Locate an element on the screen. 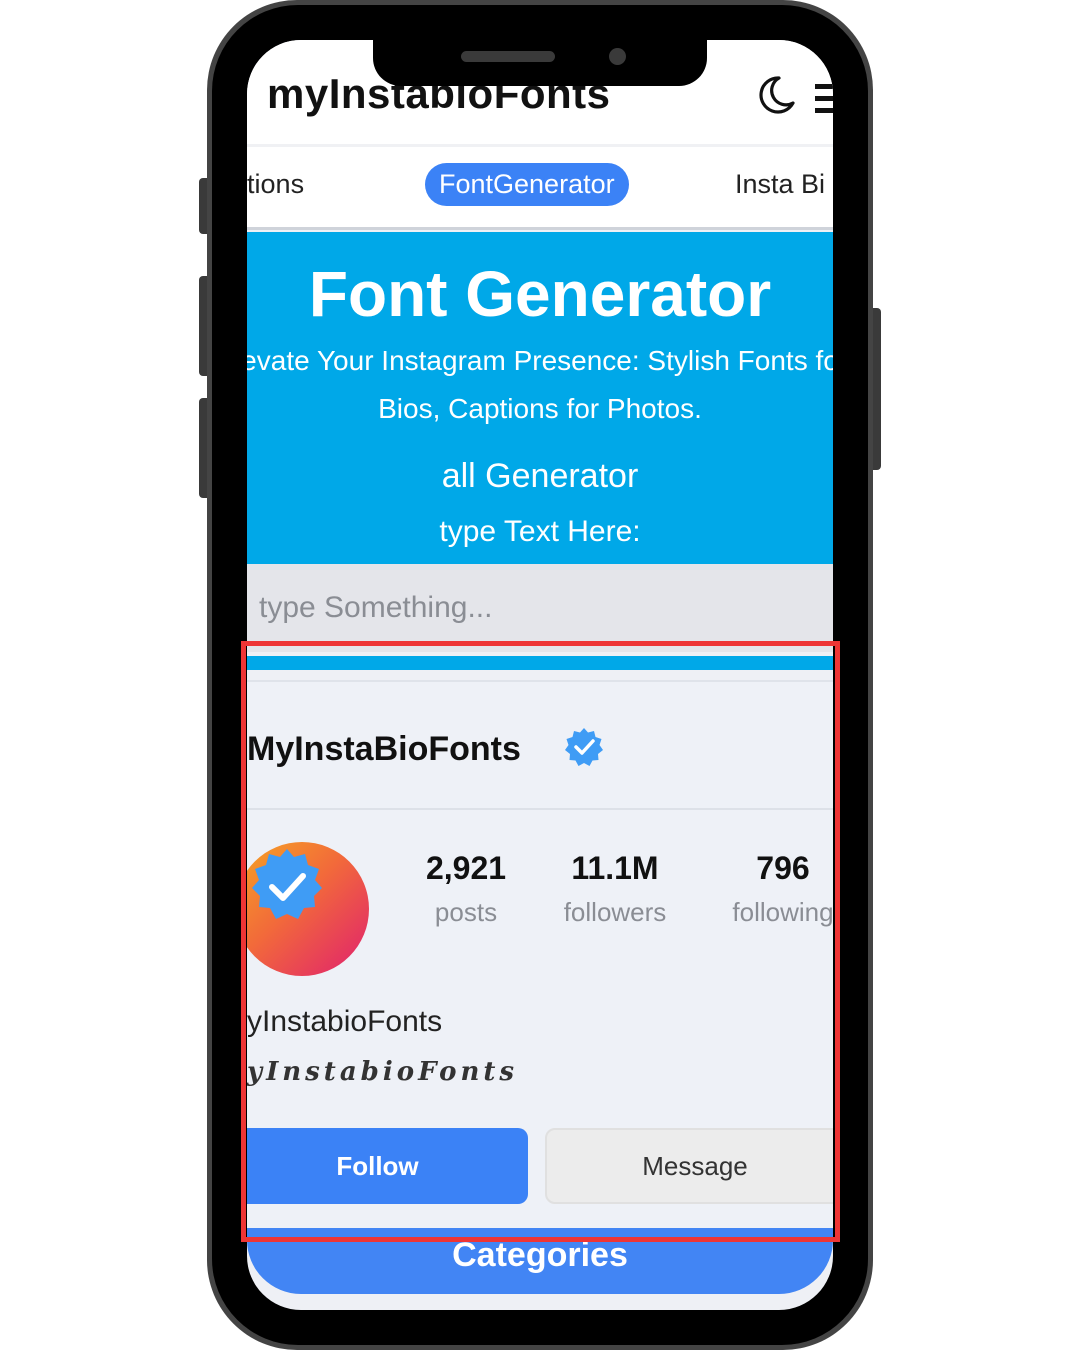  moon-icon is located at coordinates (775, 95).